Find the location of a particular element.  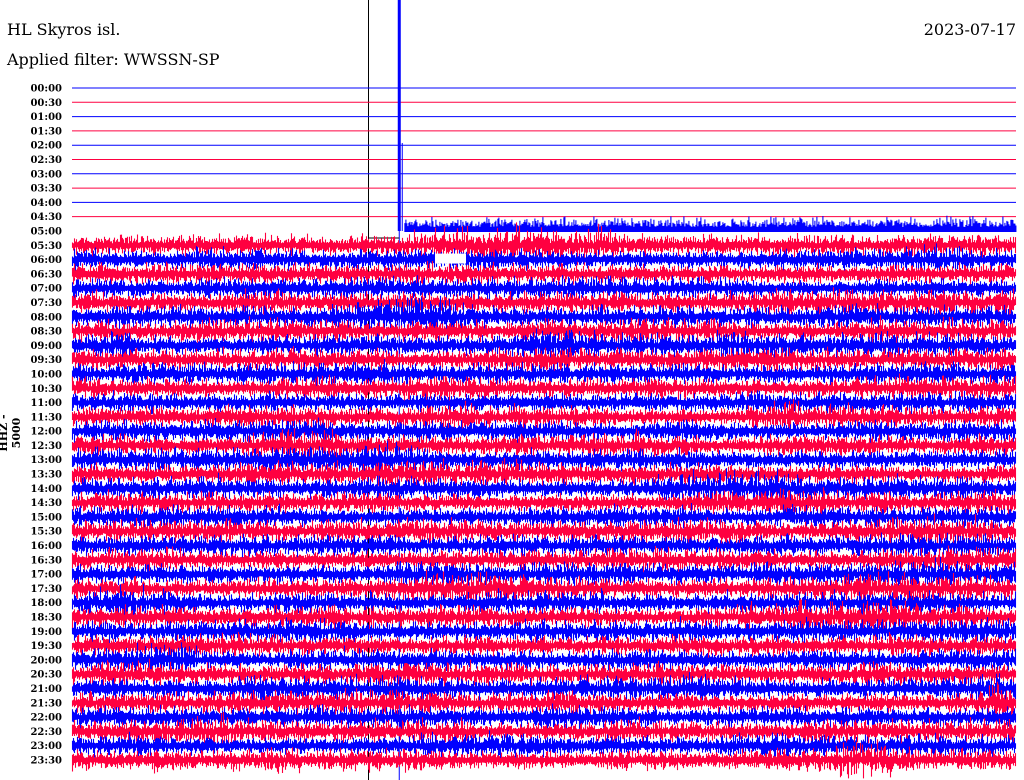

row-time-label: 06:00 is located at coordinates (46, 260).